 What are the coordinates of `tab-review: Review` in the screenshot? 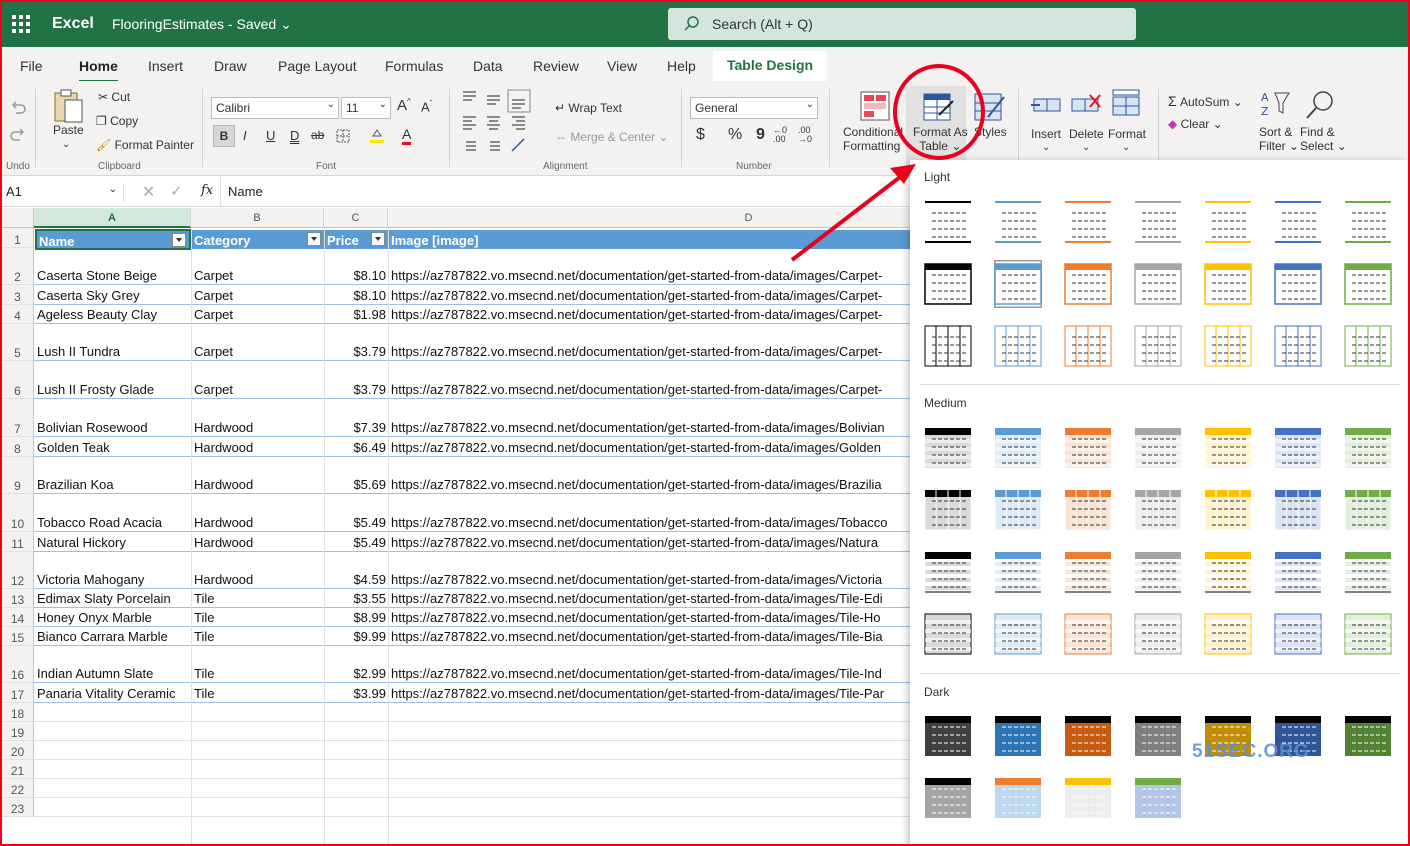 It's located at (556, 66).